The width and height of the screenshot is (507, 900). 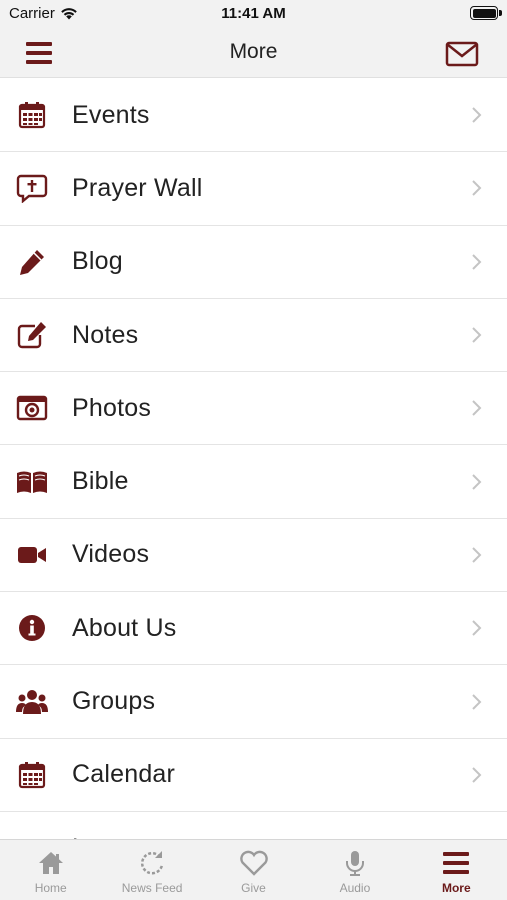 I want to click on tab-news-feed: News Feed, so click(x=151, y=870).